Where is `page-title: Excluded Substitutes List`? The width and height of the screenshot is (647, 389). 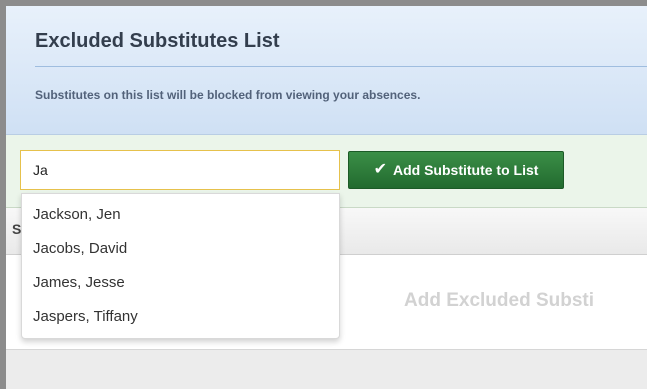
page-title: Excluded Substitutes List is located at coordinates (157, 41).